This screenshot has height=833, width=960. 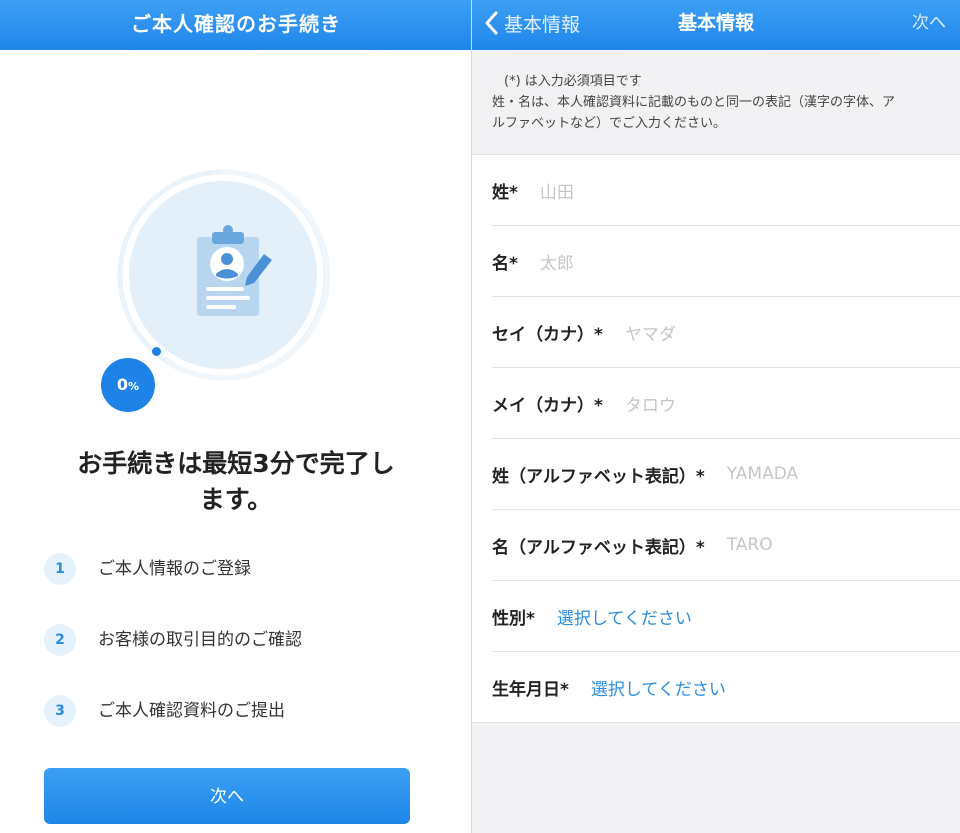 What do you see at coordinates (60, 711) in the screenshot?
I see `step-number: 3` at bounding box center [60, 711].